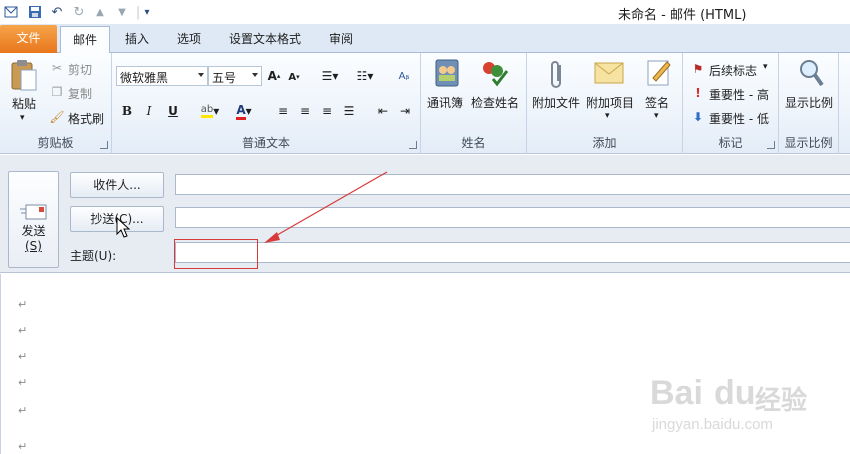  What do you see at coordinates (676, 393) in the screenshot?
I see `watermark-brand: Bai` at bounding box center [676, 393].